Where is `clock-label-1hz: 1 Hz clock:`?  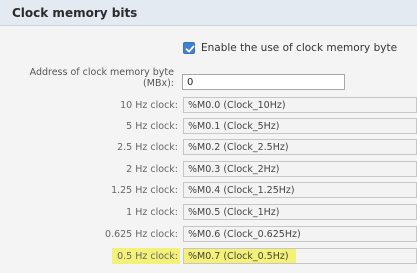 clock-label-1hz: 1 Hz clock: is located at coordinates (152, 212).